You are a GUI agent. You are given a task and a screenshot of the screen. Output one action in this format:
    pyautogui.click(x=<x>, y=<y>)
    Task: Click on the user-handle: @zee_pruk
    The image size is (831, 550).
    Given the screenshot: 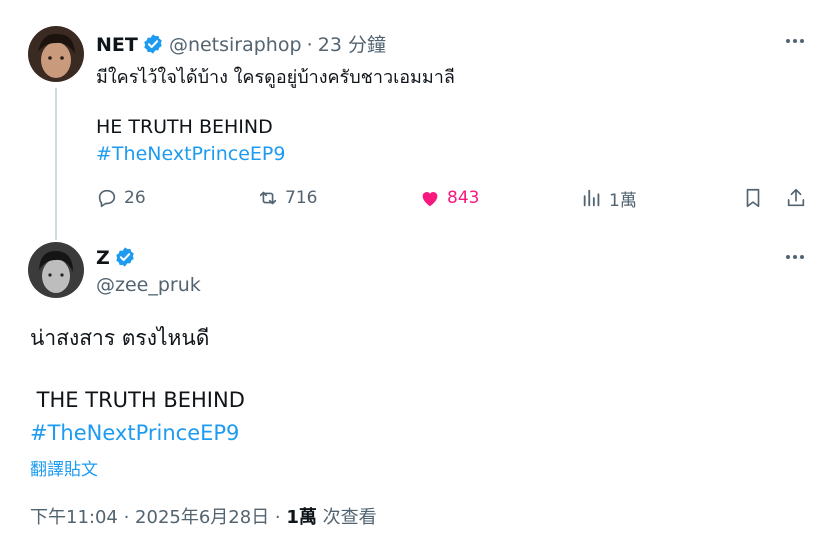 What is the action you would take?
    pyautogui.click(x=148, y=285)
    